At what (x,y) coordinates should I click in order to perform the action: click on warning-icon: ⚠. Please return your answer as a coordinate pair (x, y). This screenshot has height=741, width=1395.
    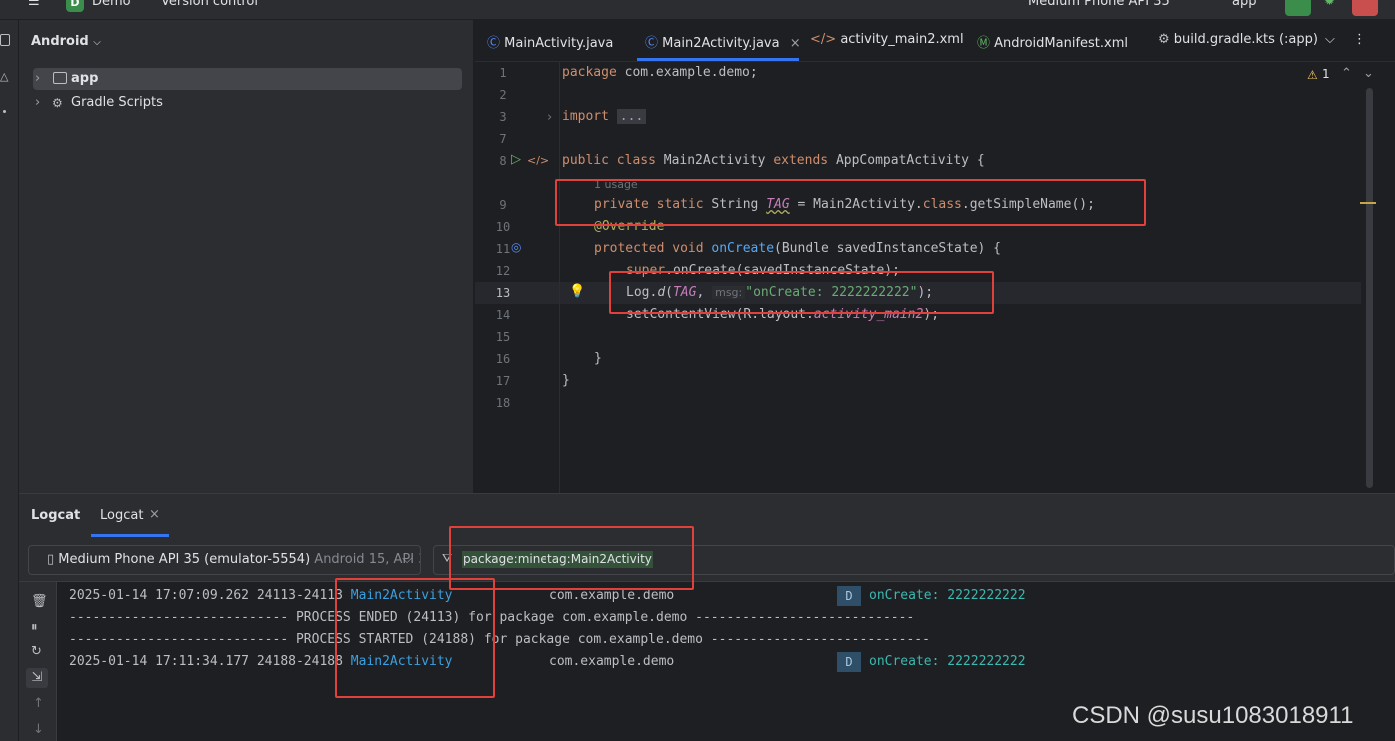
    Looking at the image, I should click on (1312, 75).